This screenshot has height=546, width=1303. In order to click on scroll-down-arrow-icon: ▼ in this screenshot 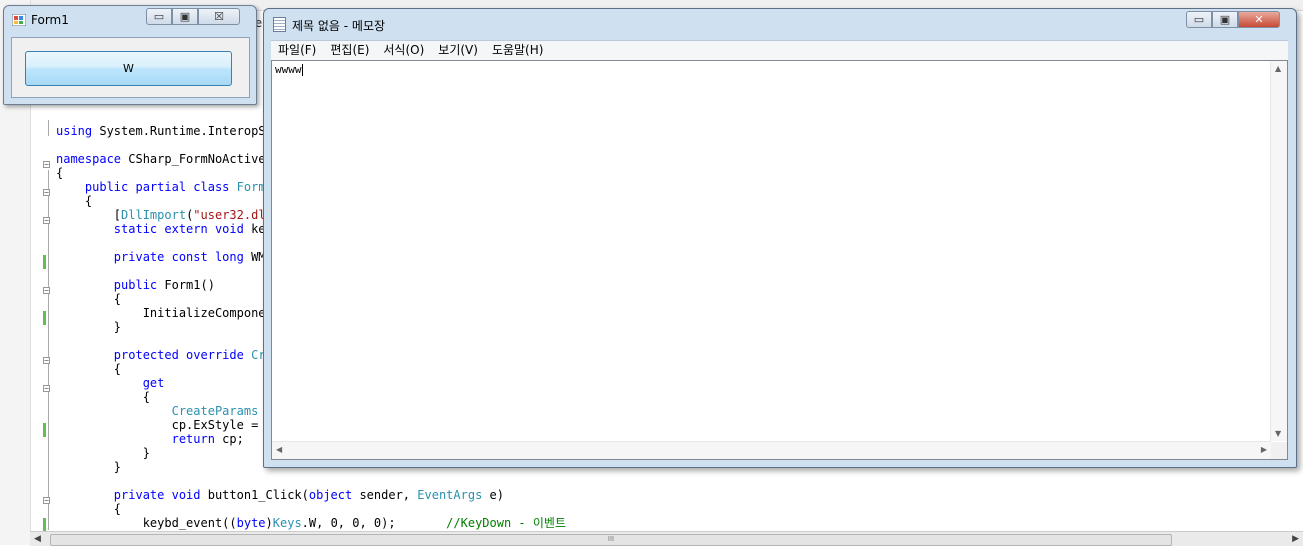, I will do `click(1278, 433)`.